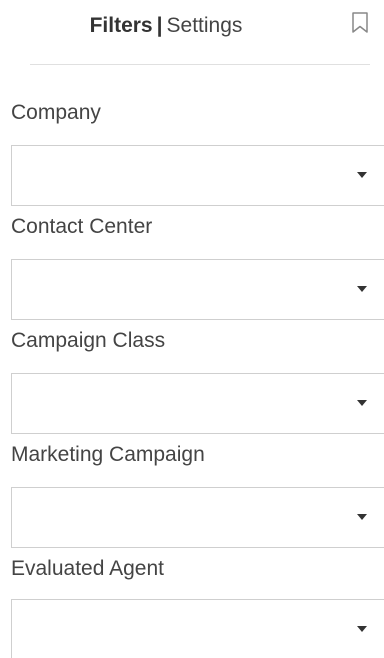 This screenshot has width=384, height=658. I want to click on campaign-class-label: Campaign Class, so click(88, 340).